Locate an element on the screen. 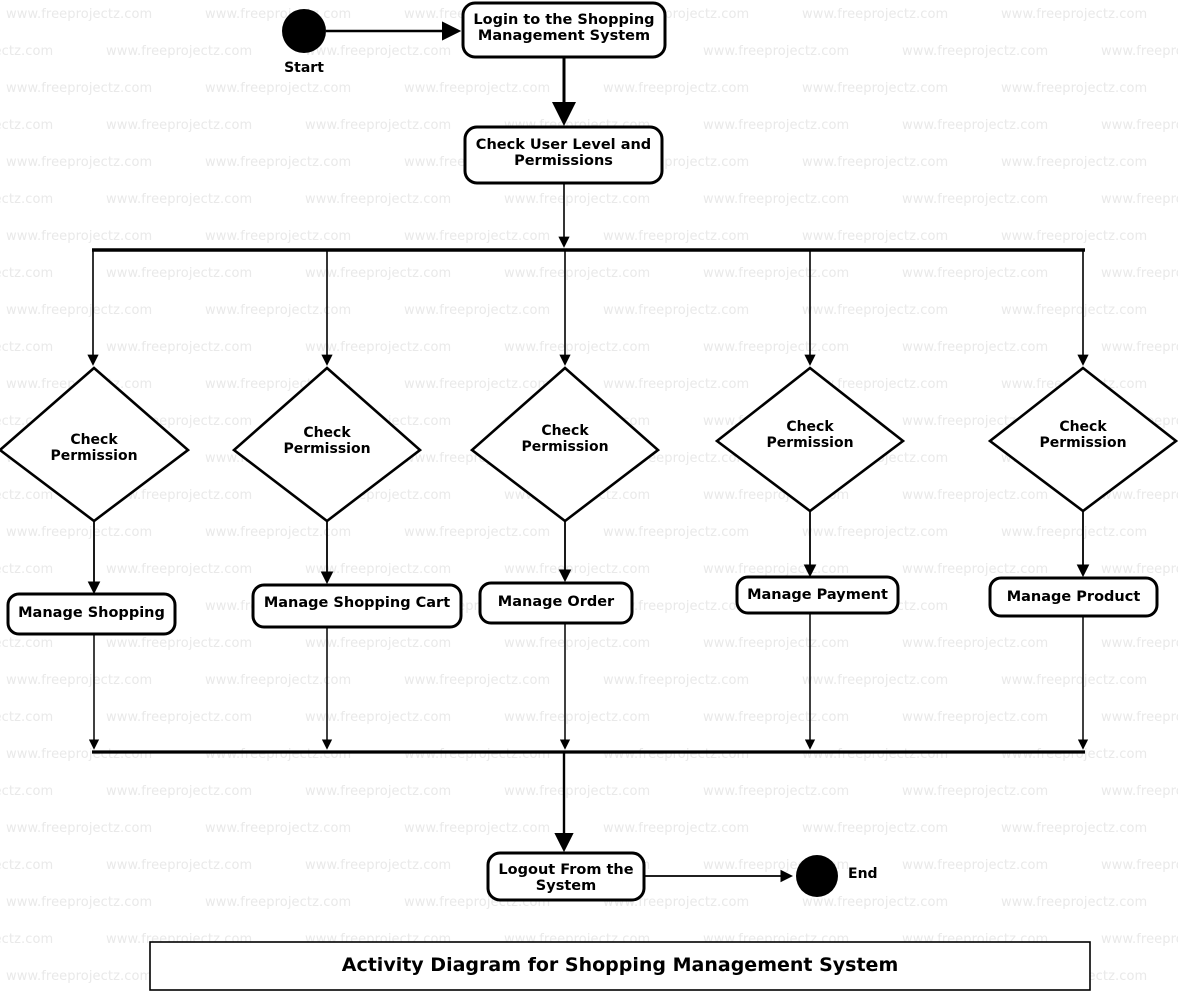 The height and width of the screenshot is (994, 1178). activity-node-manage-payment is located at coordinates (817, 595).